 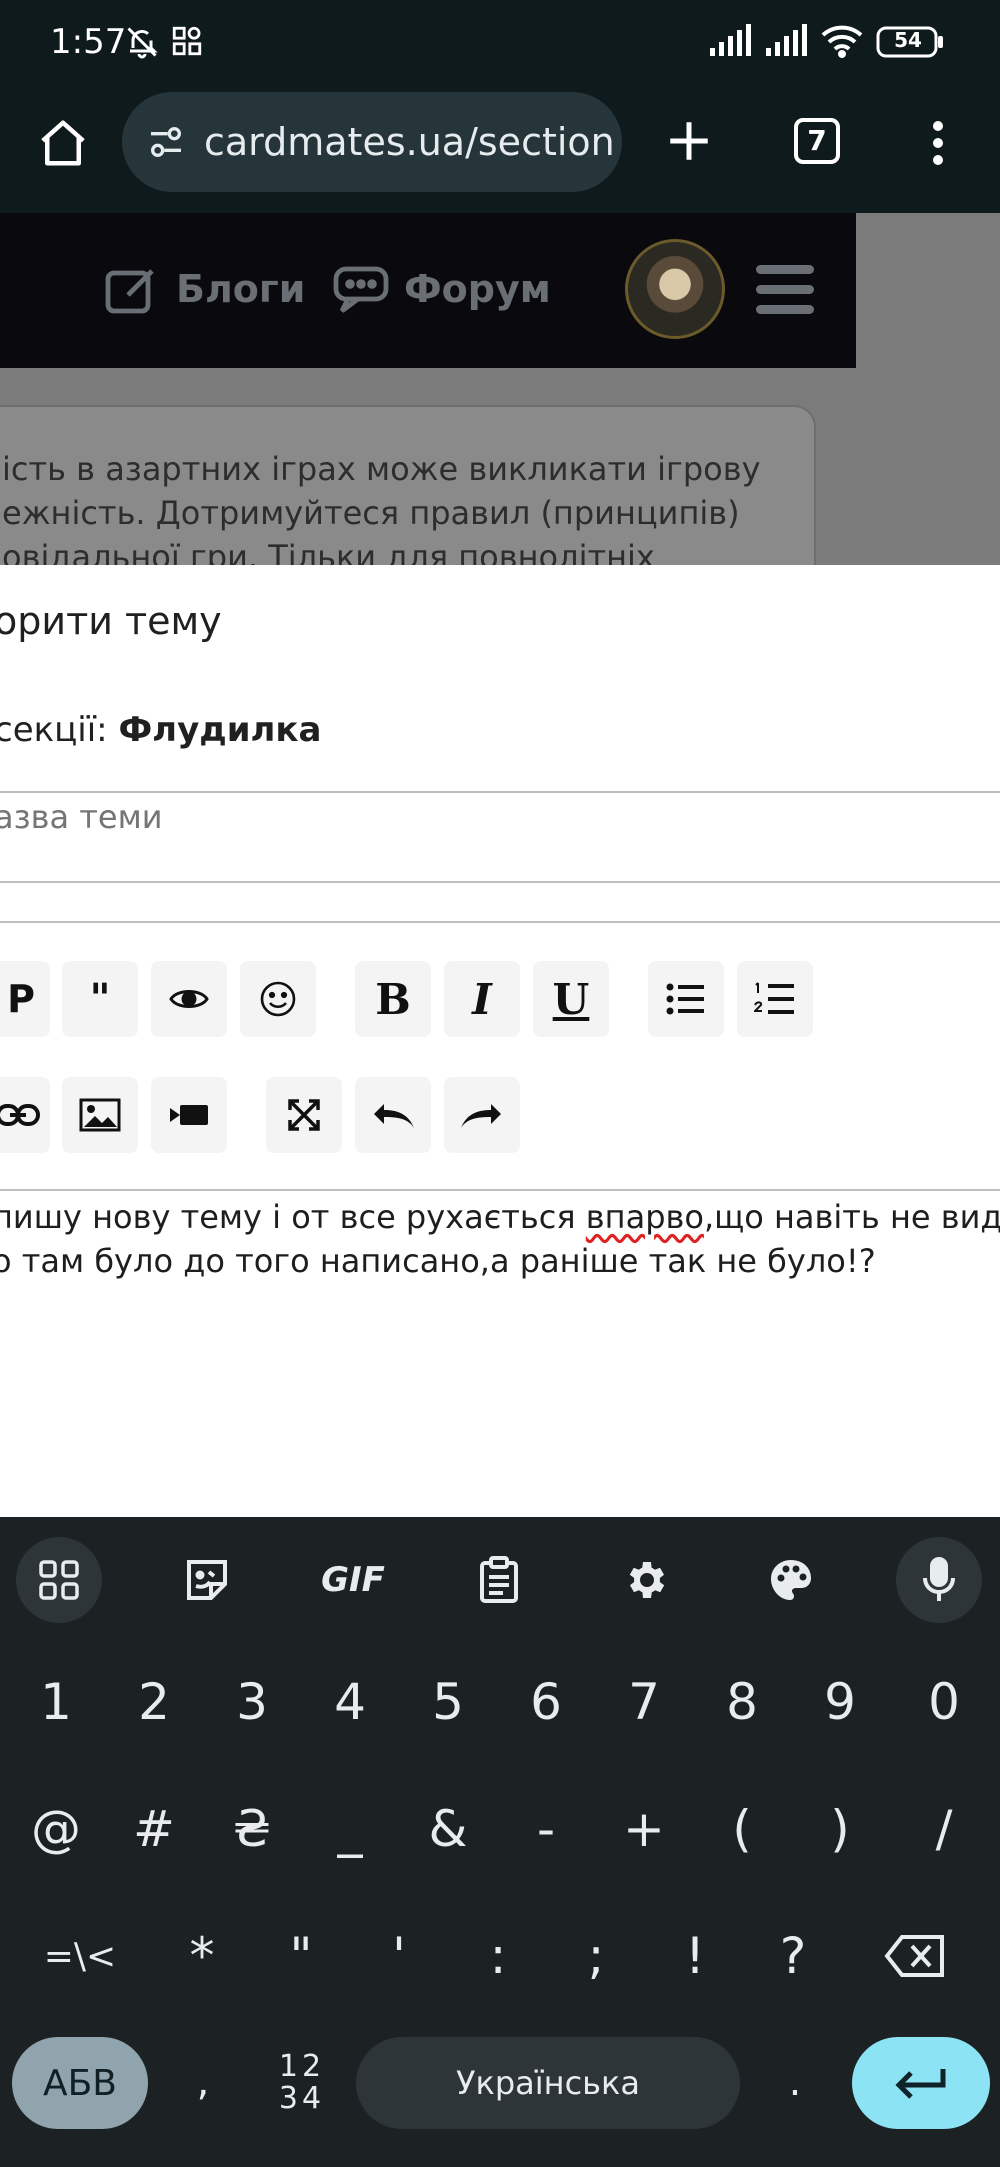 What do you see at coordinates (546, 1702) in the screenshot?
I see `key-6: 6` at bounding box center [546, 1702].